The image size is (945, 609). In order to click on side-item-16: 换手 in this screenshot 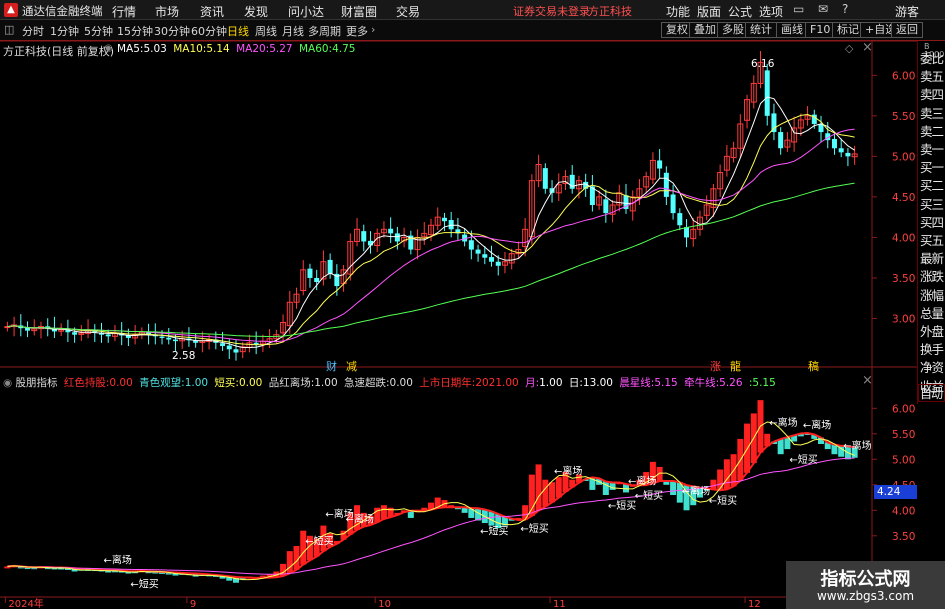, I will do `click(932, 348)`.